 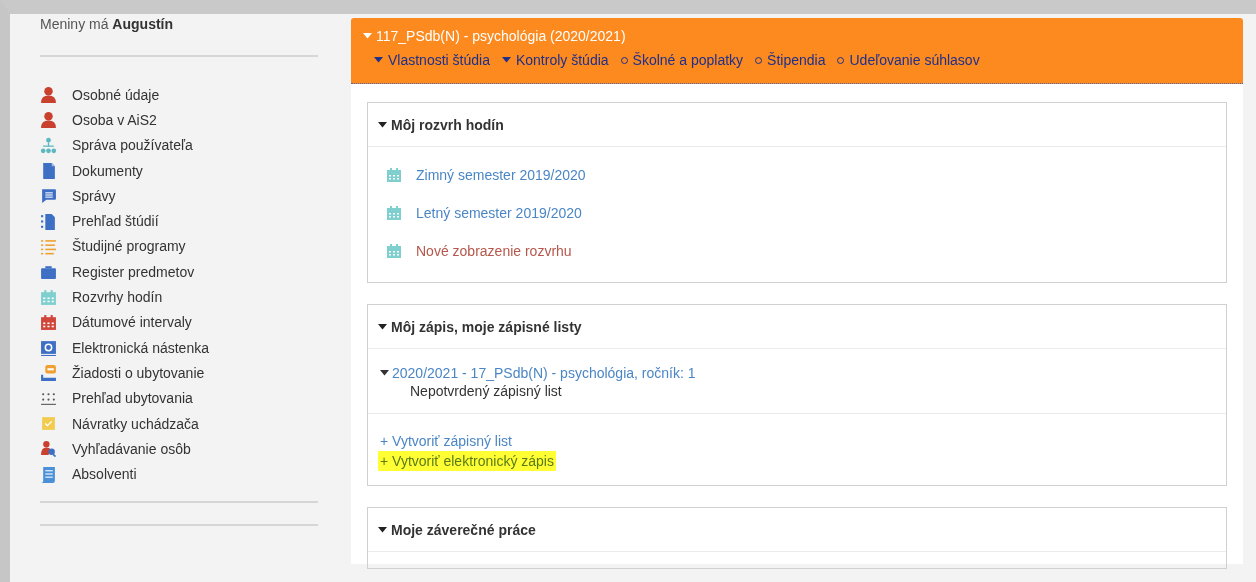 I want to click on schedule-link: Letný semester 2019/2020, so click(x=484, y=213).